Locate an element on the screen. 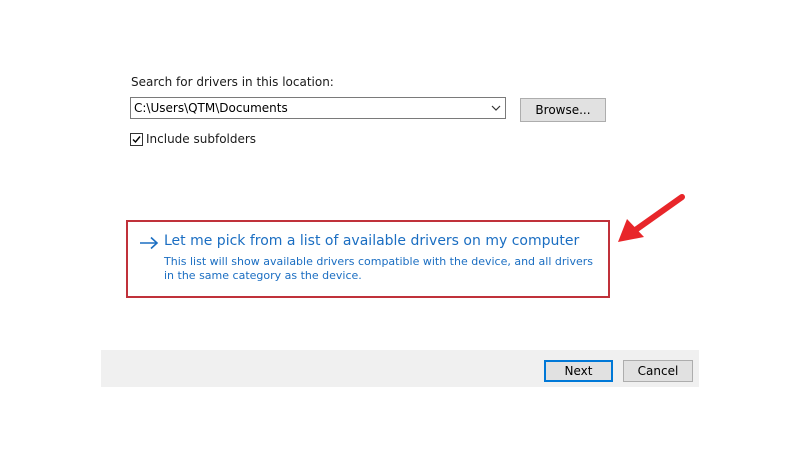 The image size is (800, 450). arrow-right-icon is located at coordinates (149, 243).